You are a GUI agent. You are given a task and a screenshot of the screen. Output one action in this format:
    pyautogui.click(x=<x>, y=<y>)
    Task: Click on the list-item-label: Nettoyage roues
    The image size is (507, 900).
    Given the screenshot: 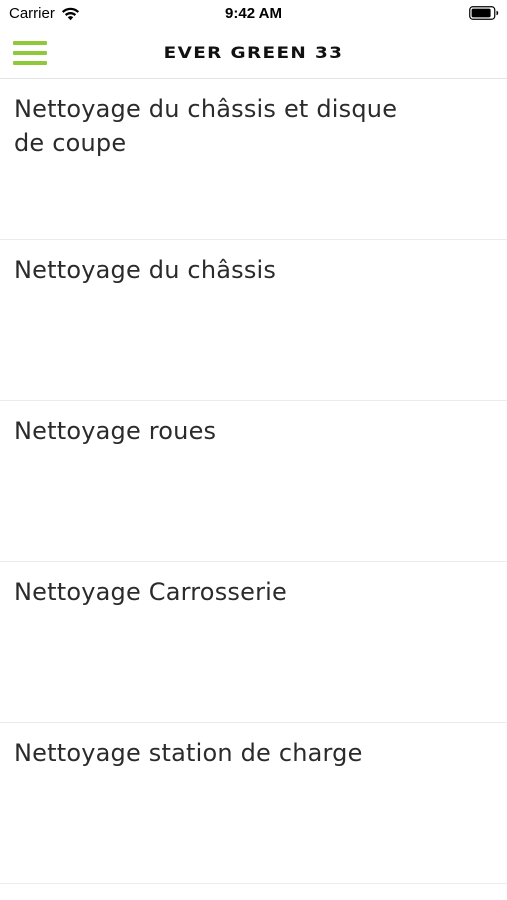 What is the action you would take?
    pyautogui.click(x=115, y=431)
    